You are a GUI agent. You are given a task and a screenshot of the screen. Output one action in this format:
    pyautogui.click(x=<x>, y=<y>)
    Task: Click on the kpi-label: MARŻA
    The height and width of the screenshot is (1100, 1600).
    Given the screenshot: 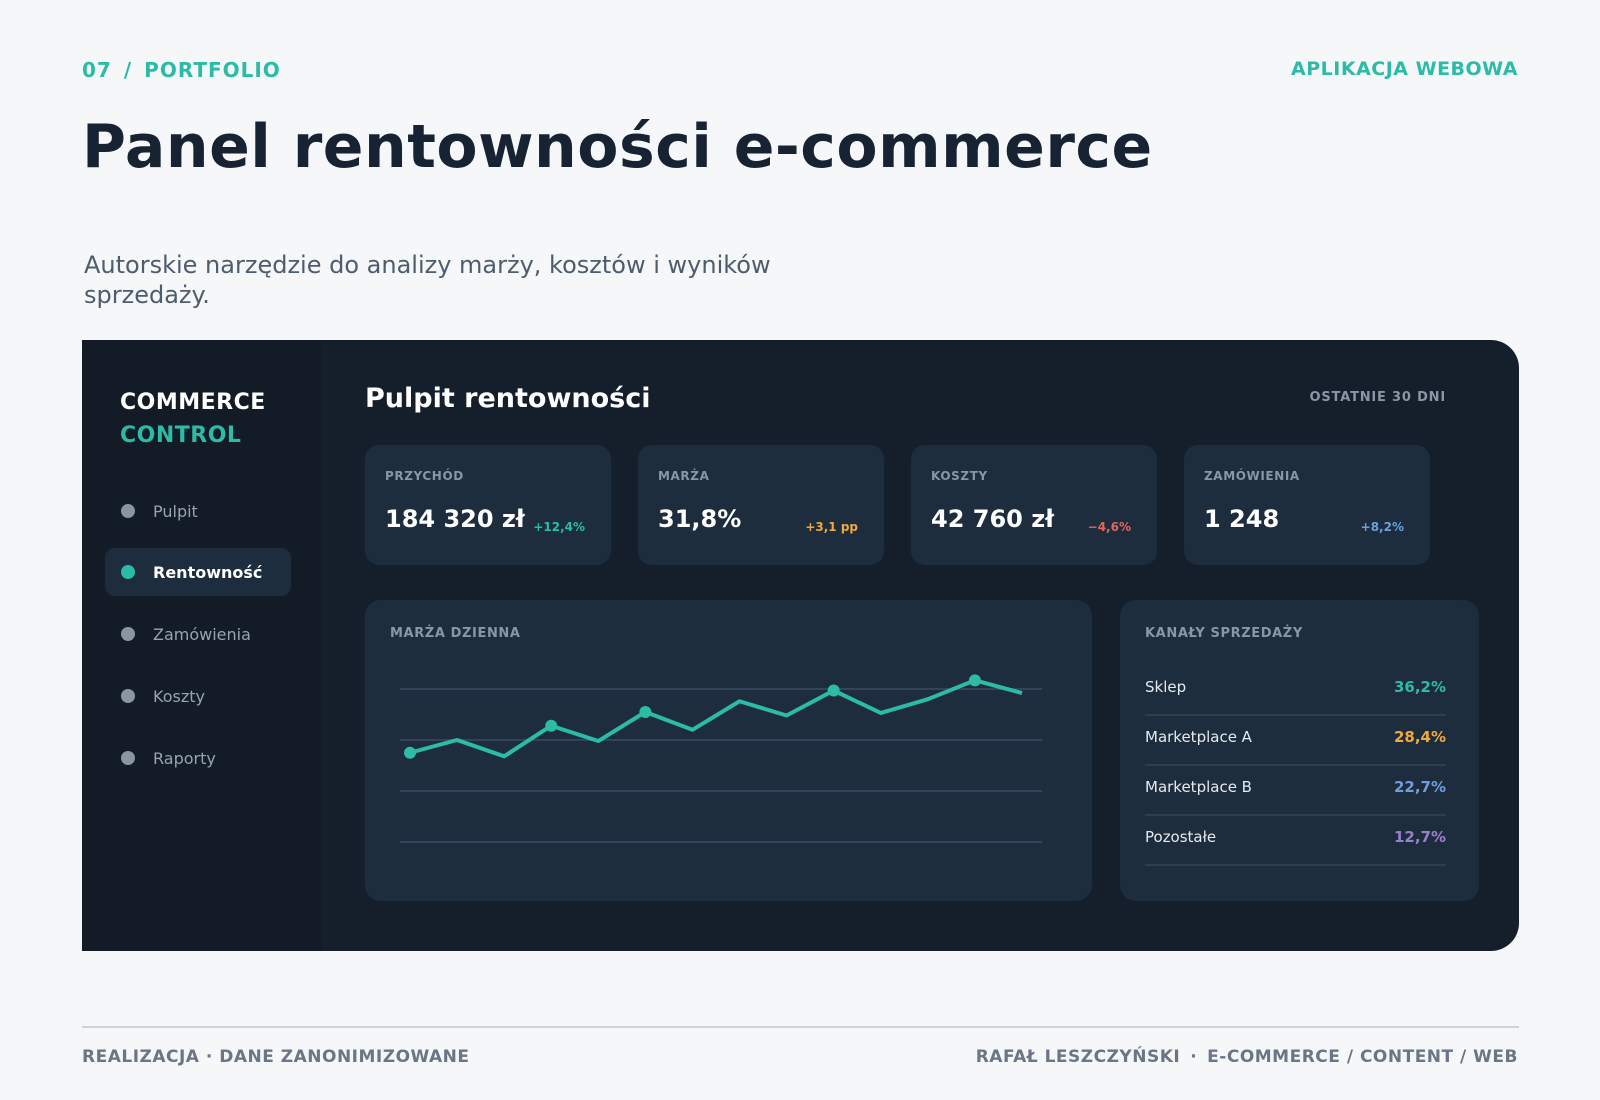 What is the action you would take?
    pyautogui.click(x=684, y=476)
    